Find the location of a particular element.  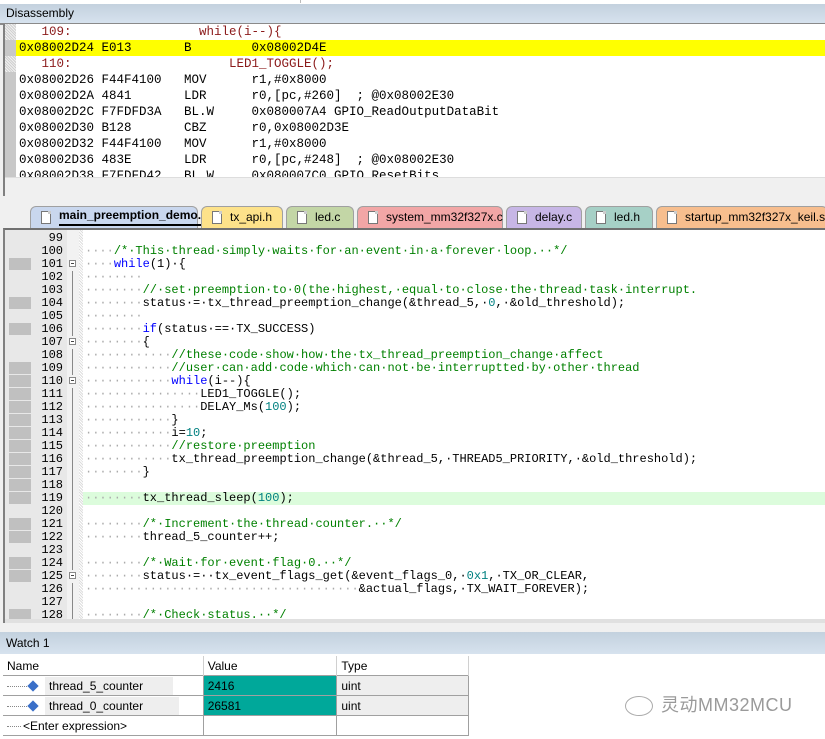

code-line: 122 ········thread_5_counter++; is located at coordinates (415, 537).